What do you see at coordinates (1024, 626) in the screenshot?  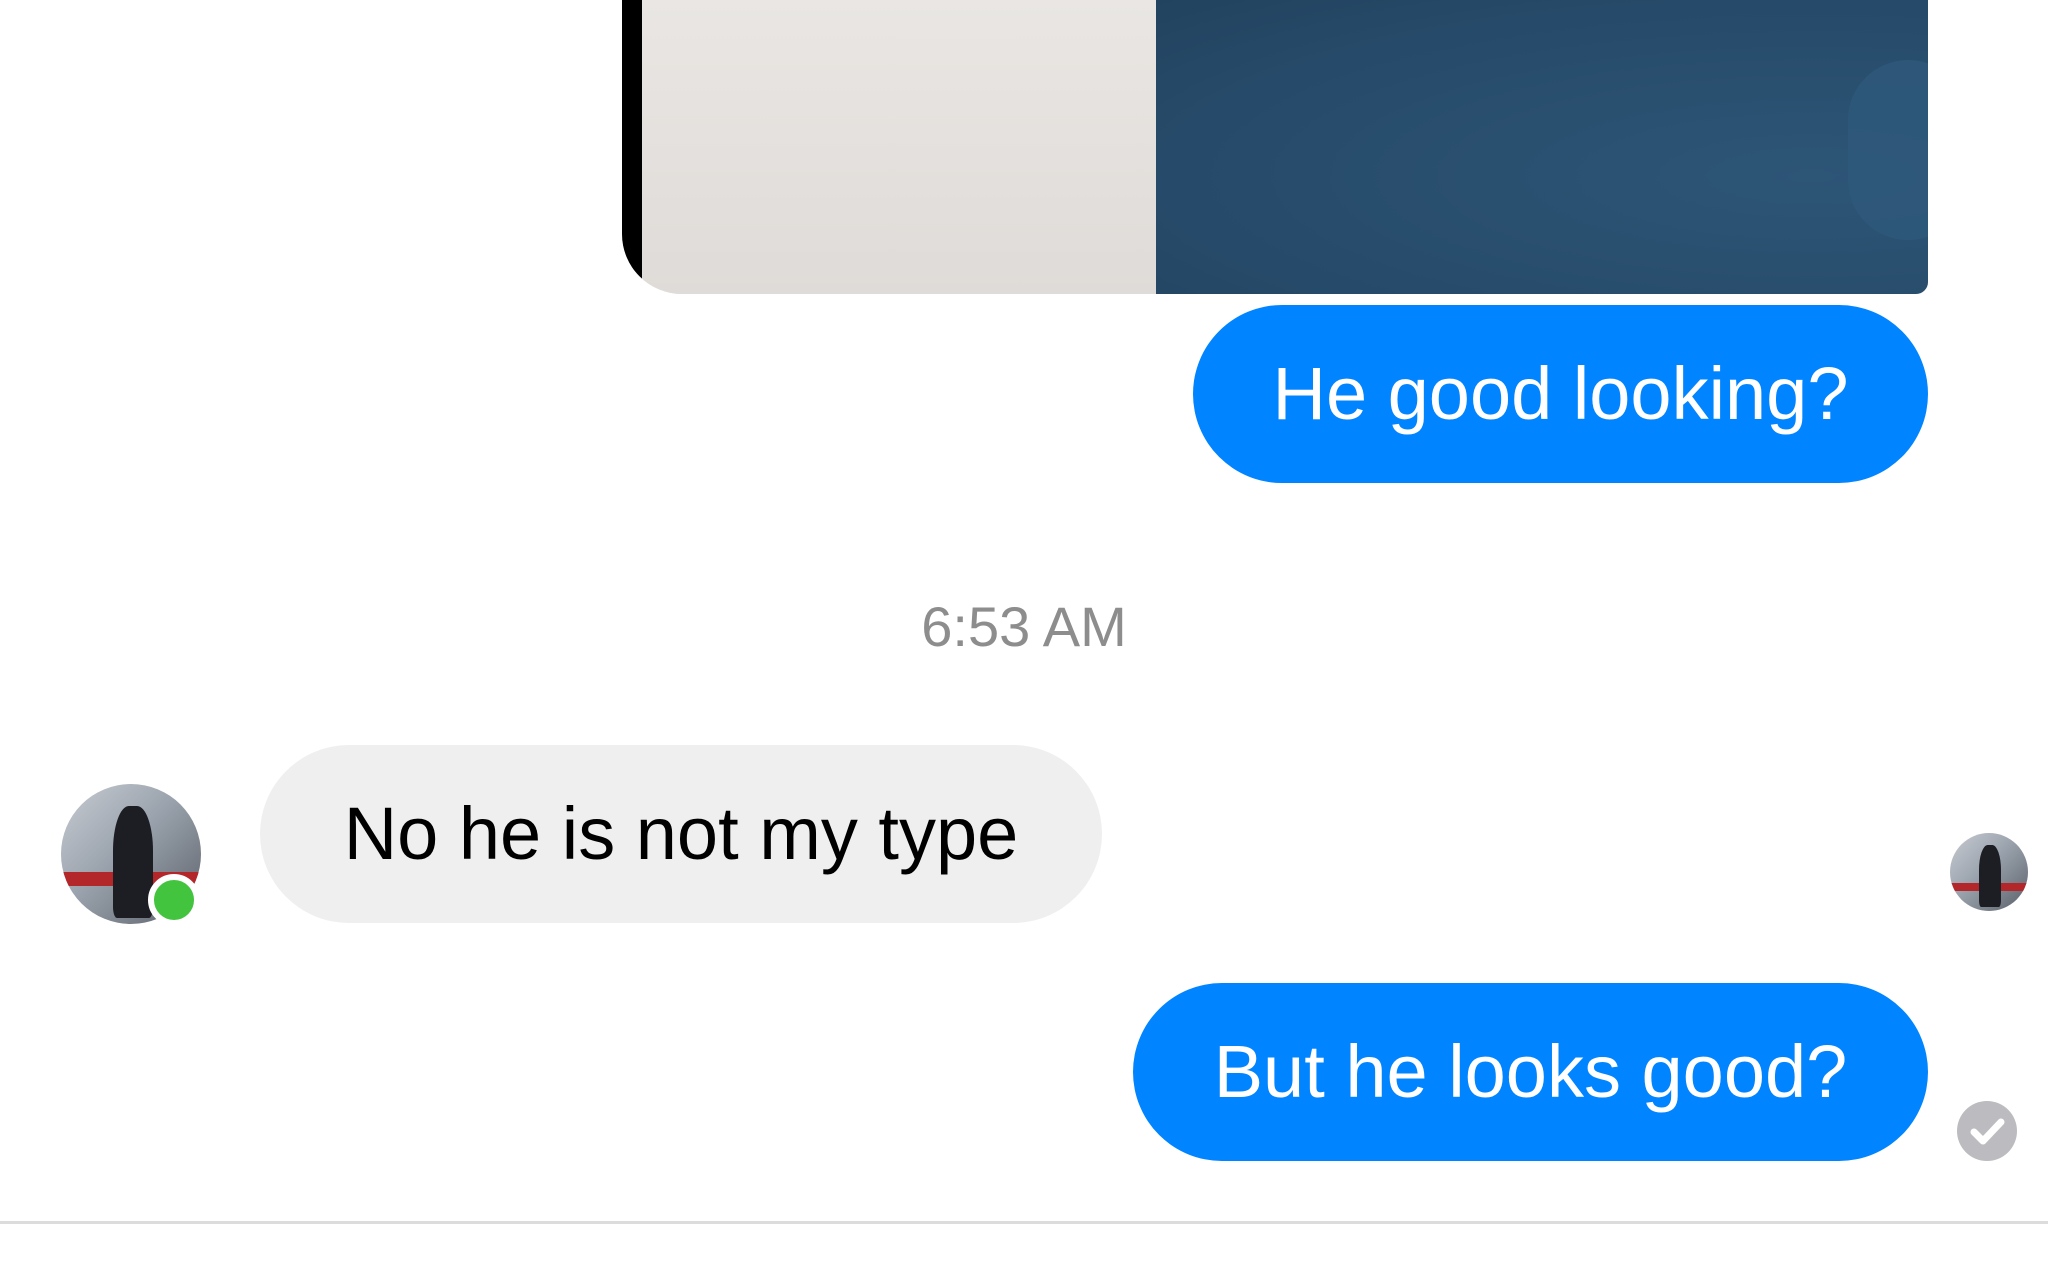 I see `message-timestamp: 6:53 AM` at bounding box center [1024, 626].